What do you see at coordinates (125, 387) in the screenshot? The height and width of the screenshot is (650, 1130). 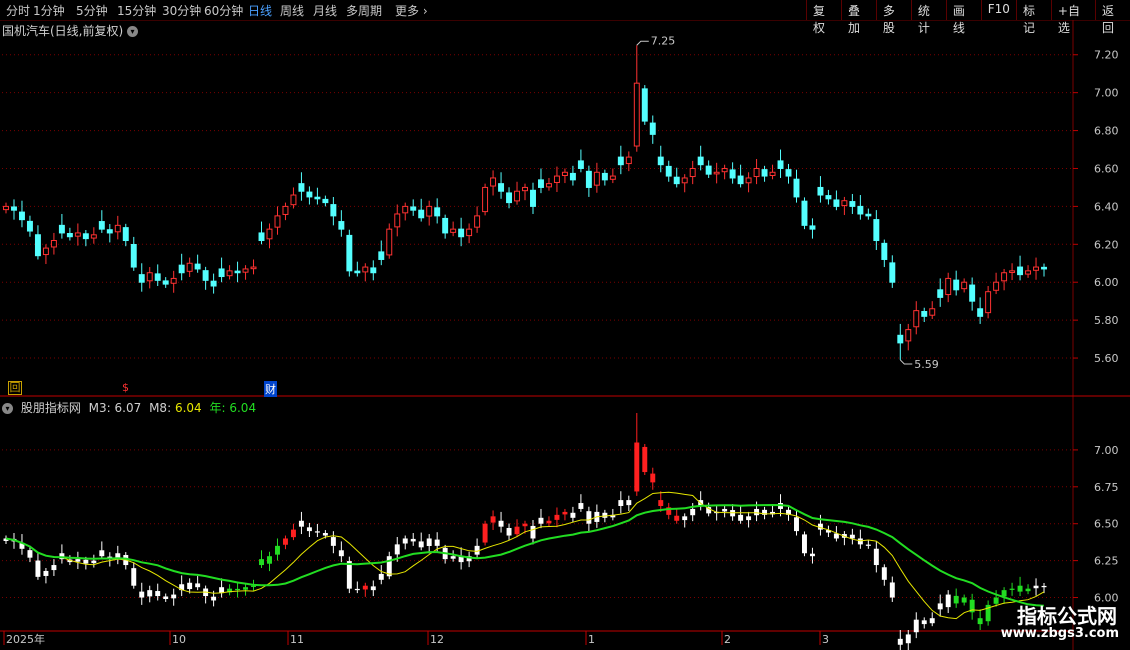 I see `dividend-marker: $` at bounding box center [125, 387].